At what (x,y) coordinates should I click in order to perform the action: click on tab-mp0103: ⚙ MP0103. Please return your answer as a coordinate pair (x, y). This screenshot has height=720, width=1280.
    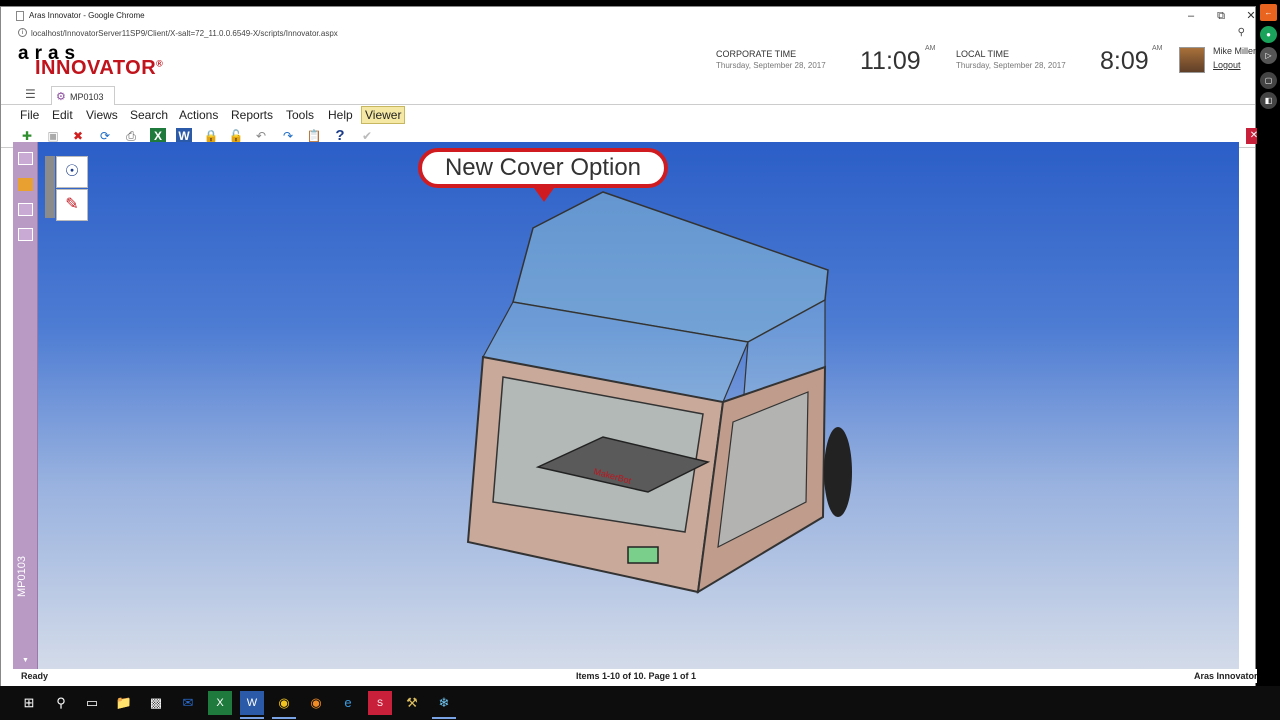
    Looking at the image, I should click on (83, 95).